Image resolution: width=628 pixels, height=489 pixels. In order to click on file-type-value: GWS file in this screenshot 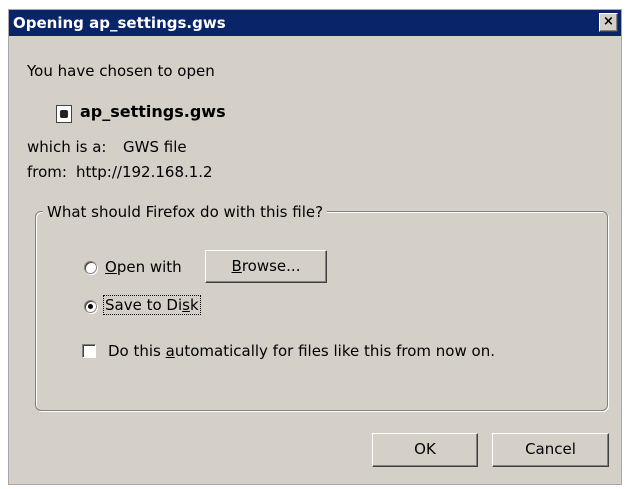, I will do `click(155, 147)`.